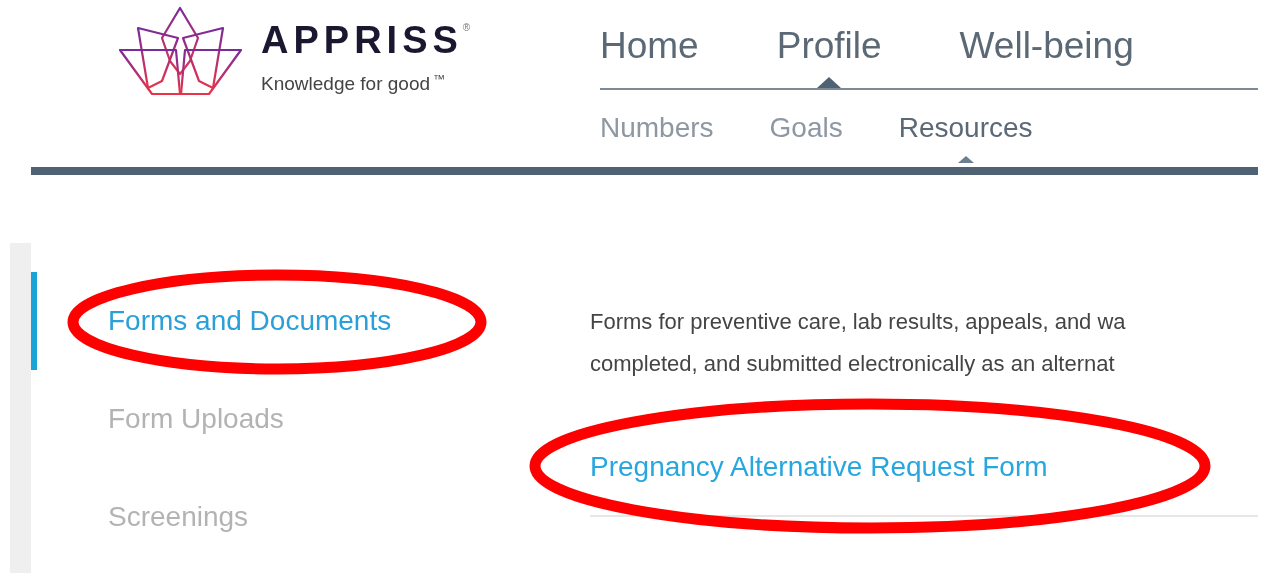 The height and width of the screenshot is (573, 1276). I want to click on lotus-logo-icon, so click(180, 52).